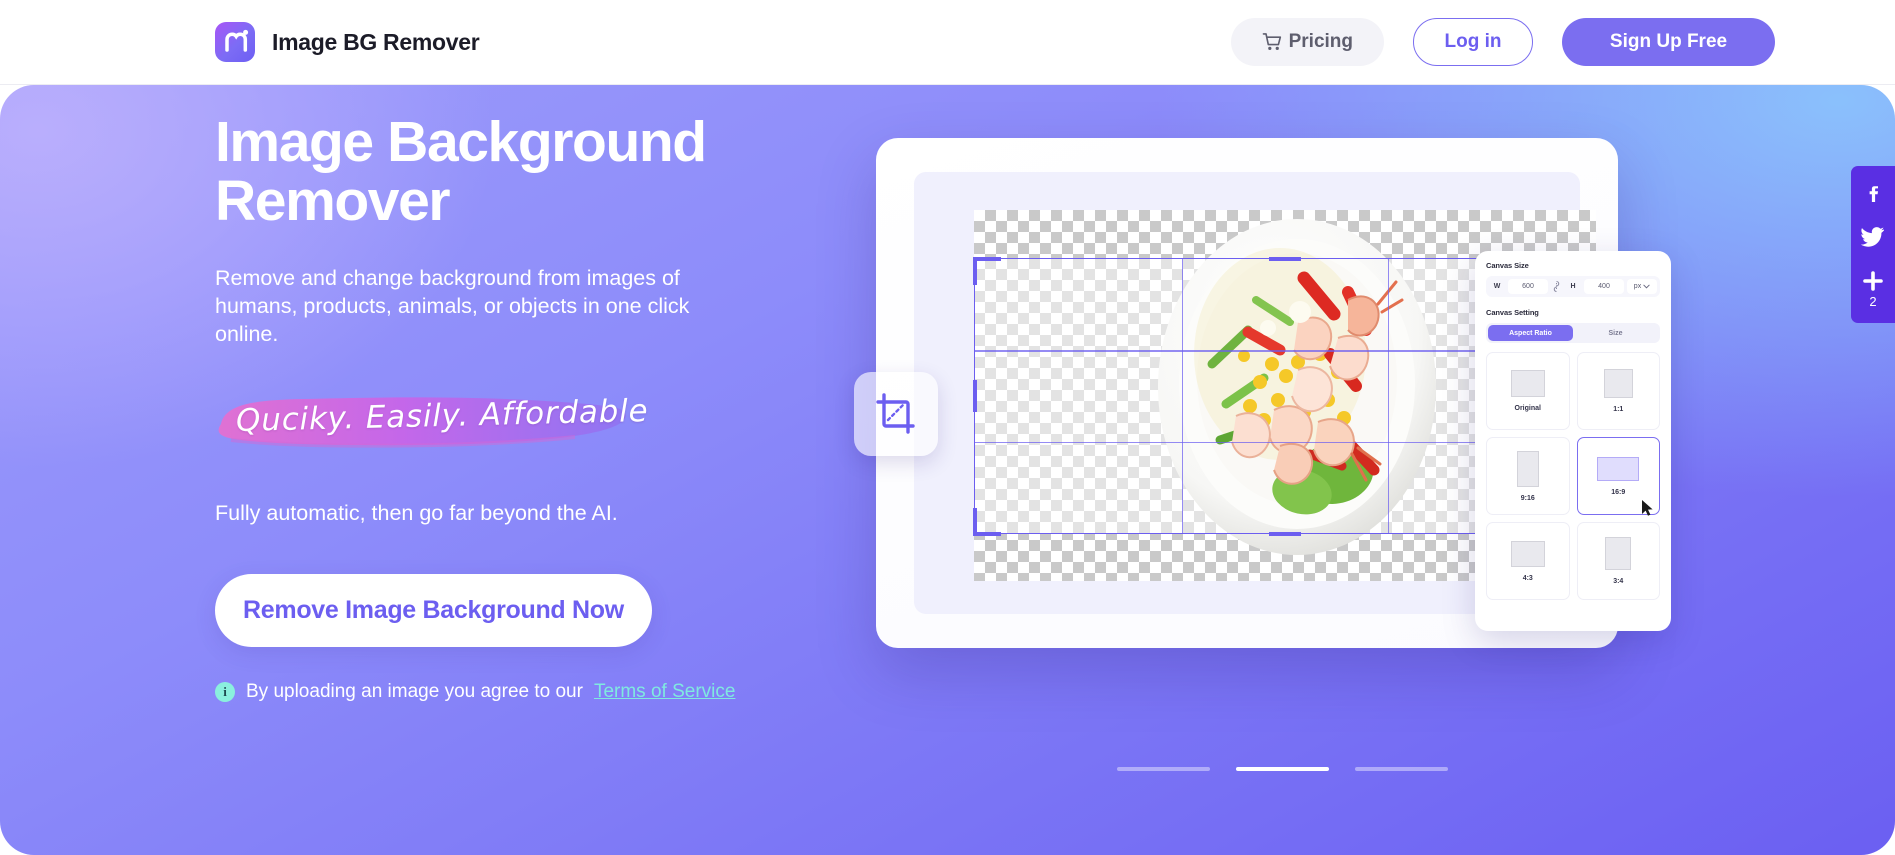 The image size is (1895, 855). I want to click on ratio-label: 1:1, so click(1618, 409).